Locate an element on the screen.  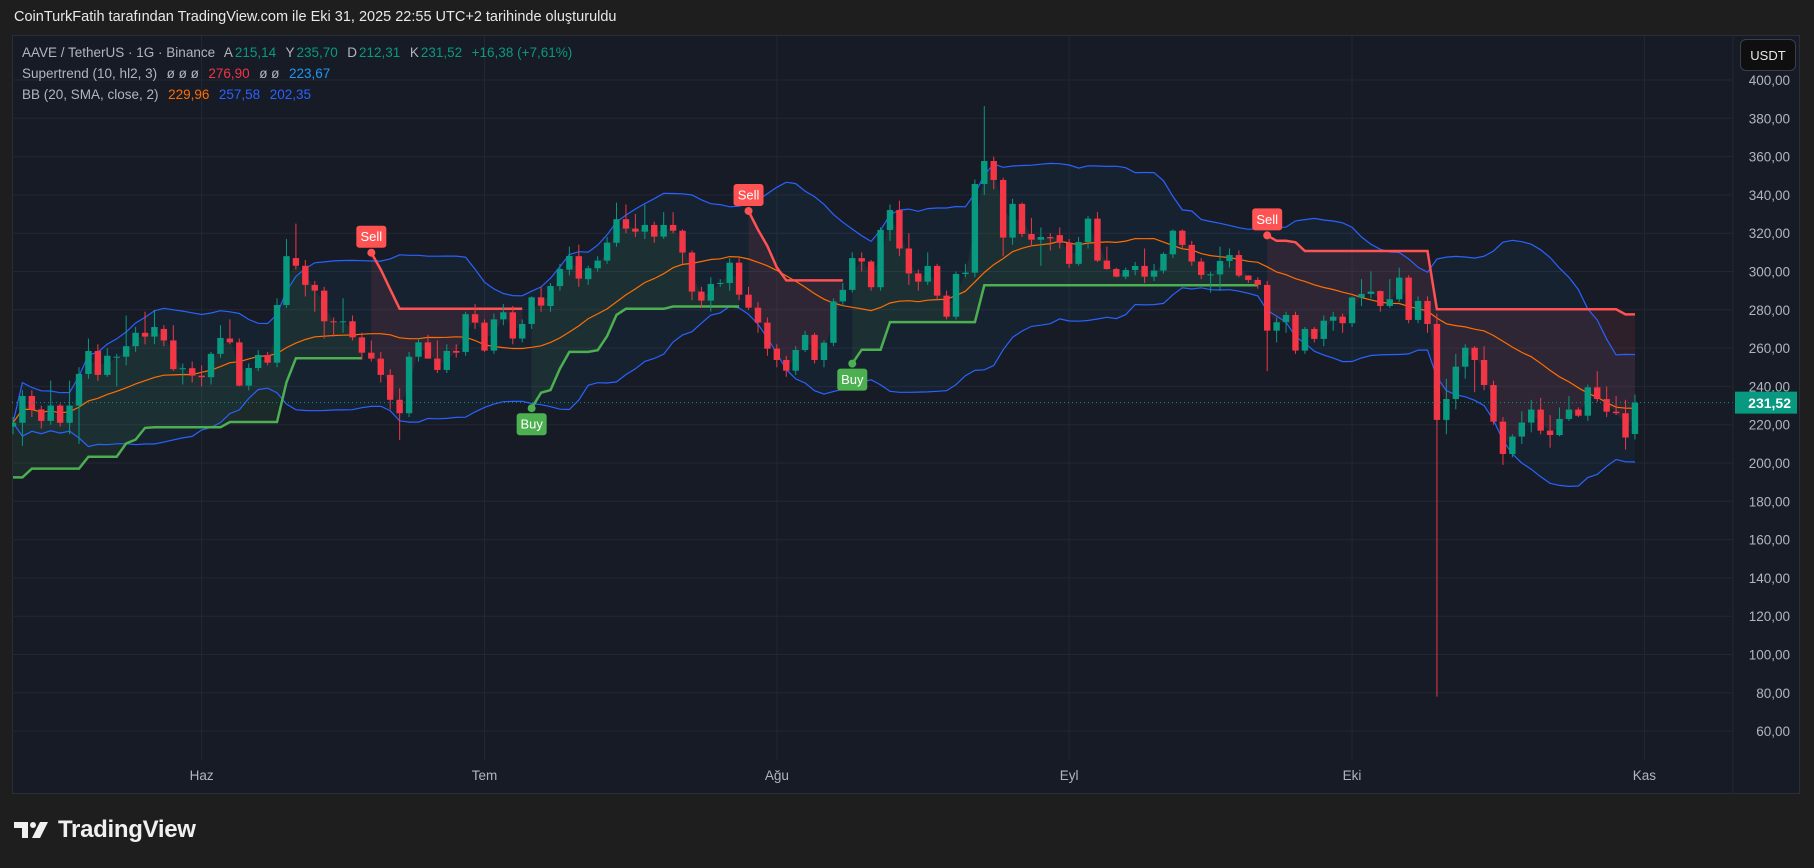
time-tick-label: Ağu is located at coordinates (777, 775).